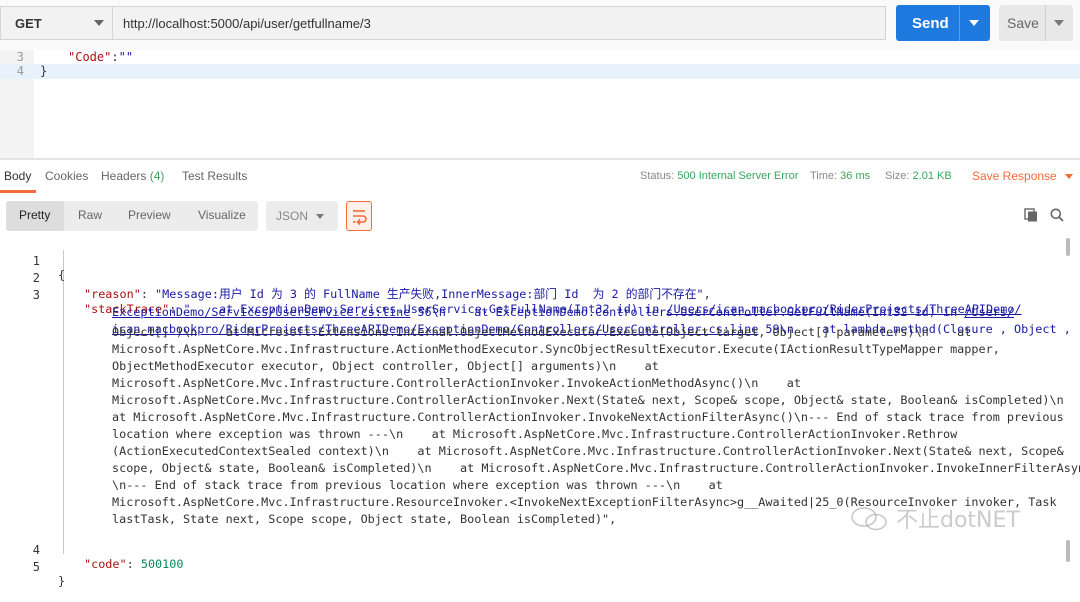 This screenshot has width=1080, height=602. What do you see at coordinates (930, 23) in the screenshot?
I see `send-label: Send` at bounding box center [930, 23].